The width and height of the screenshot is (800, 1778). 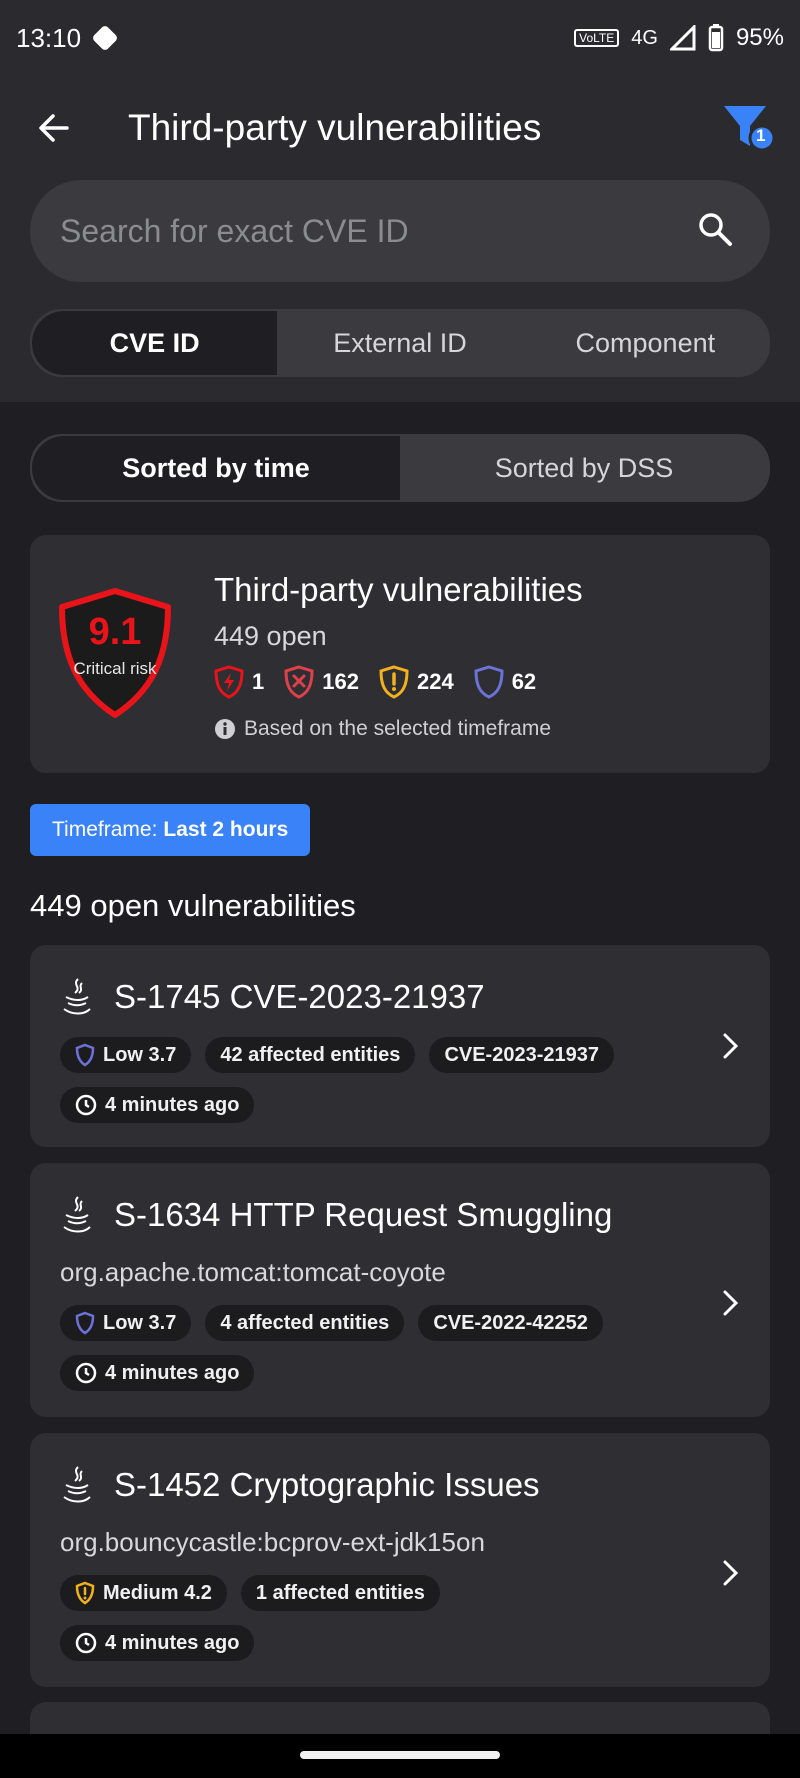 I want to click on navigation-bar, so click(x=400, y=1756).